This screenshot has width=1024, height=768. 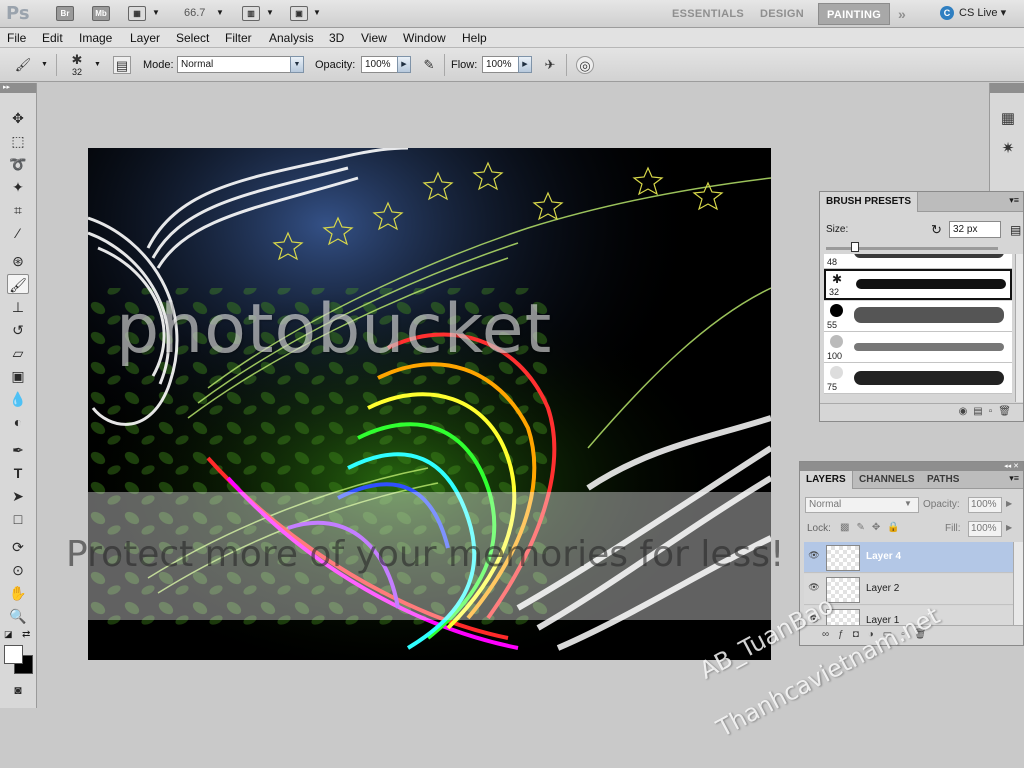 What do you see at coordinates (16, 38) in the screenshot?
I see `menu-file: File` at bounding box center [16, 38].